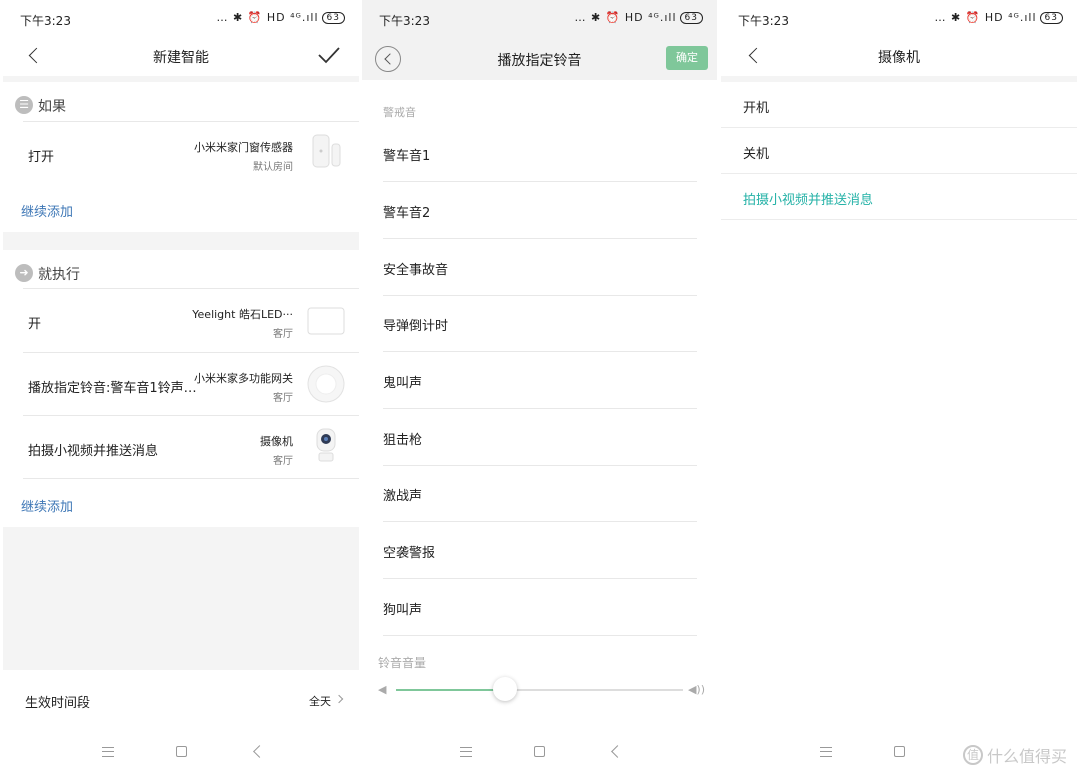 This screenshot has height=777, width=1080. Describe the element at coordinates (540, 323) in the screenshot. I see `ringtone-item: 导弹倒计时` at that location.